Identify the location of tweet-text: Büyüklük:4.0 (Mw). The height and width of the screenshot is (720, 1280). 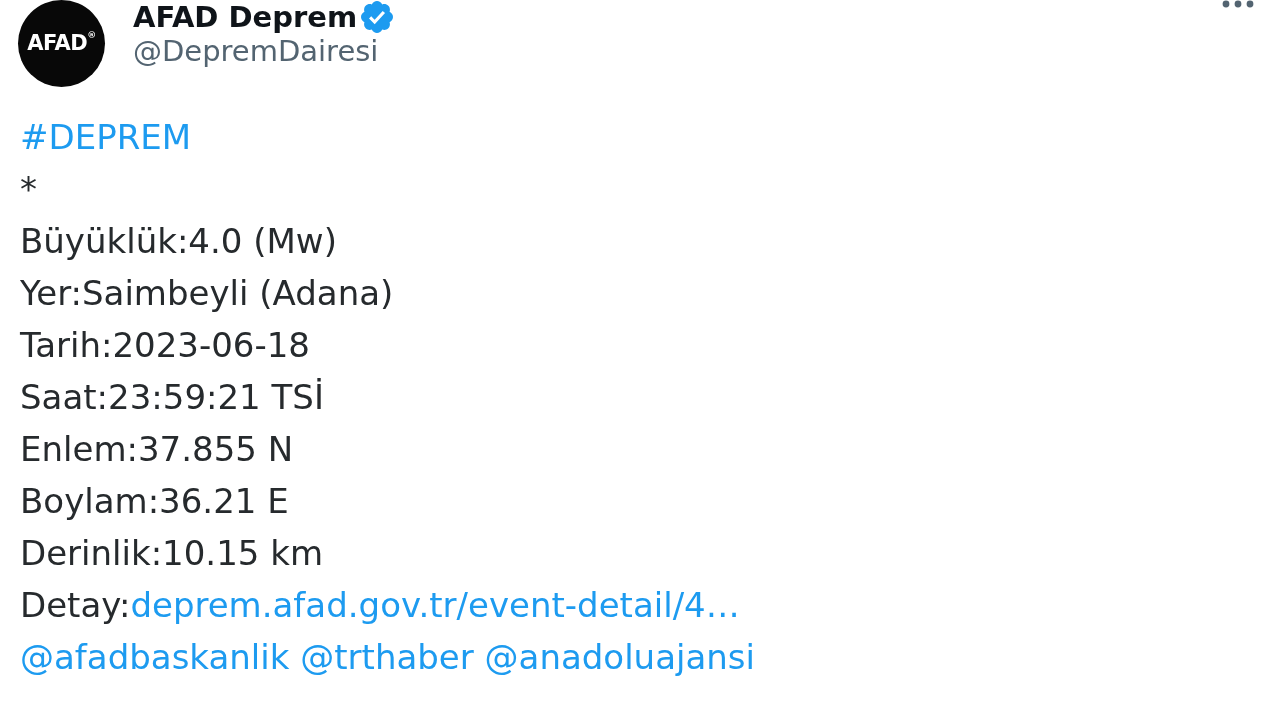
(178, 241).